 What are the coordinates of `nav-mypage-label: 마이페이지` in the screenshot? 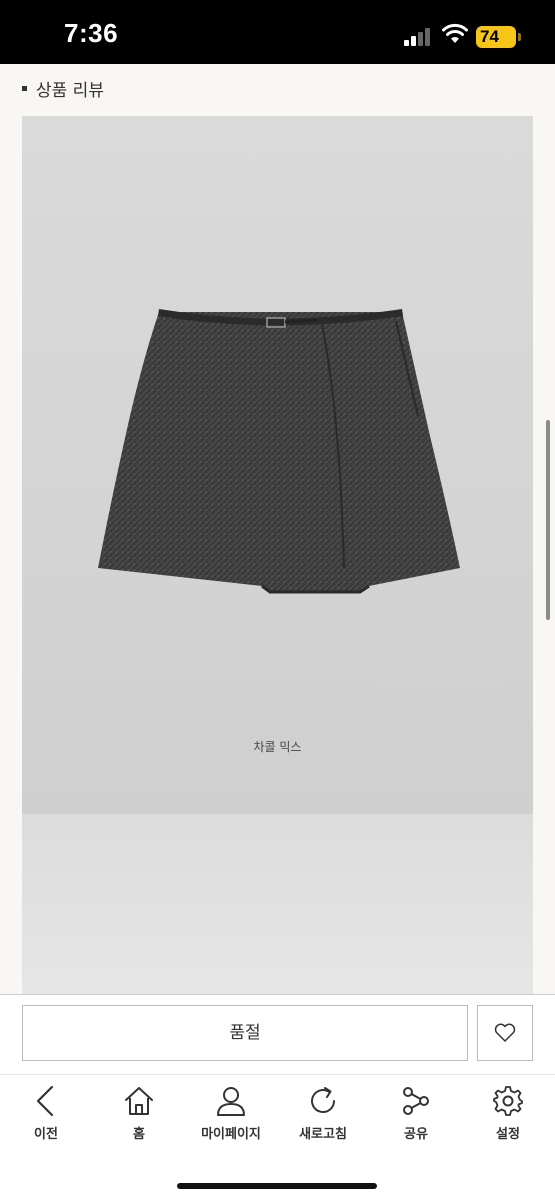 It's located at (231, 1134).